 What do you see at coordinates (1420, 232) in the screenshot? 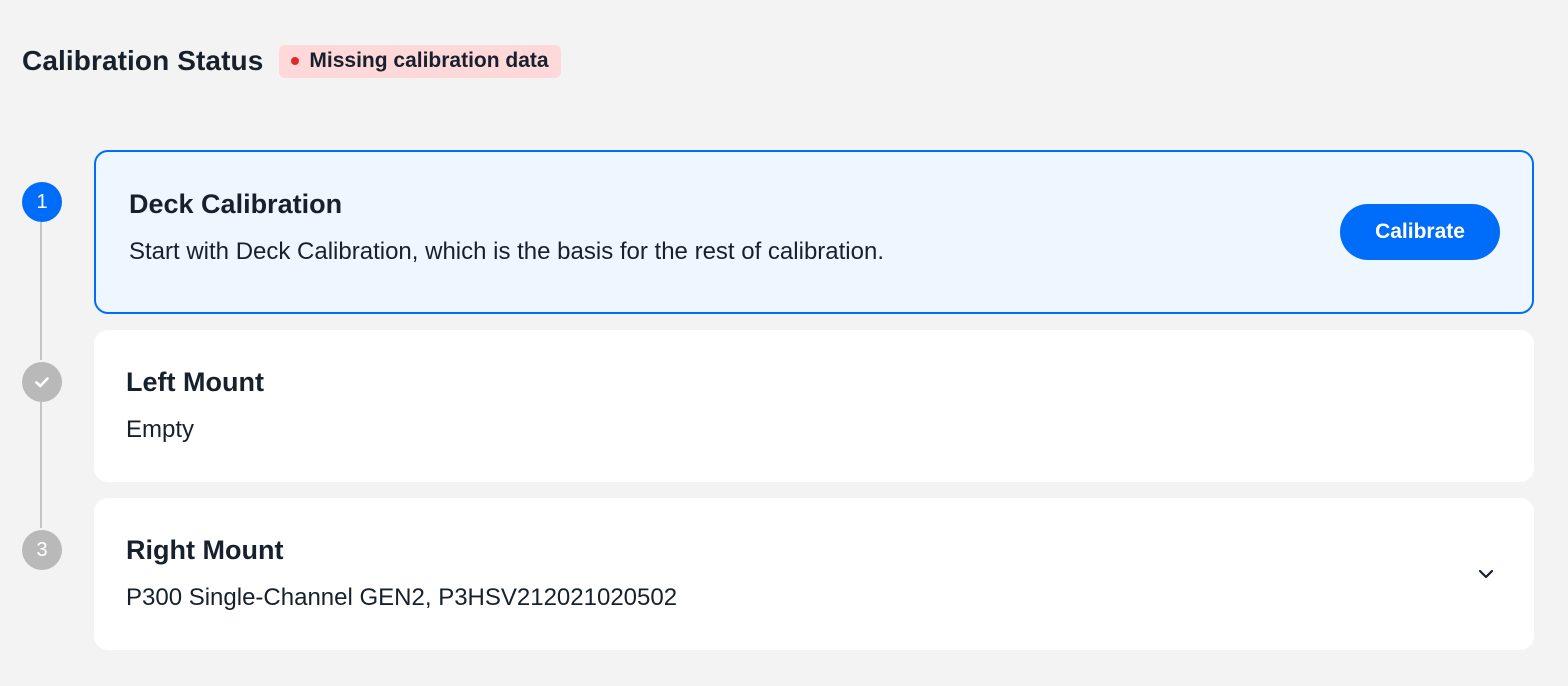
I see `calibrate-button: Calibrate` at bounding box center [1420, 232].